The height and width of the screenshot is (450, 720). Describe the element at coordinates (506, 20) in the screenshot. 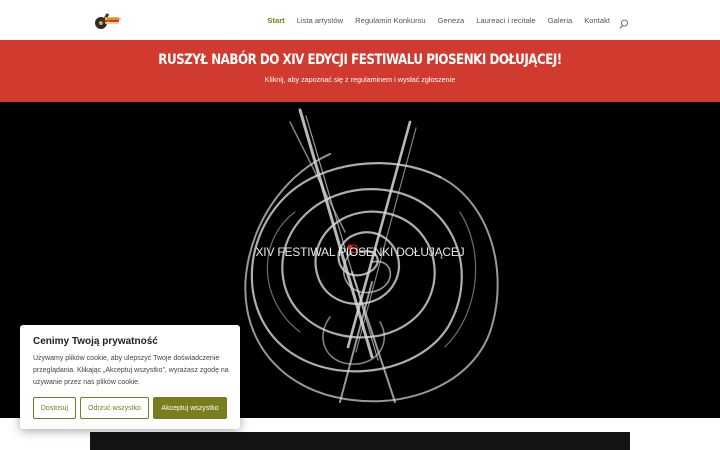

I see `nav-item-laureaci: Laureaci i recitale` at that location.